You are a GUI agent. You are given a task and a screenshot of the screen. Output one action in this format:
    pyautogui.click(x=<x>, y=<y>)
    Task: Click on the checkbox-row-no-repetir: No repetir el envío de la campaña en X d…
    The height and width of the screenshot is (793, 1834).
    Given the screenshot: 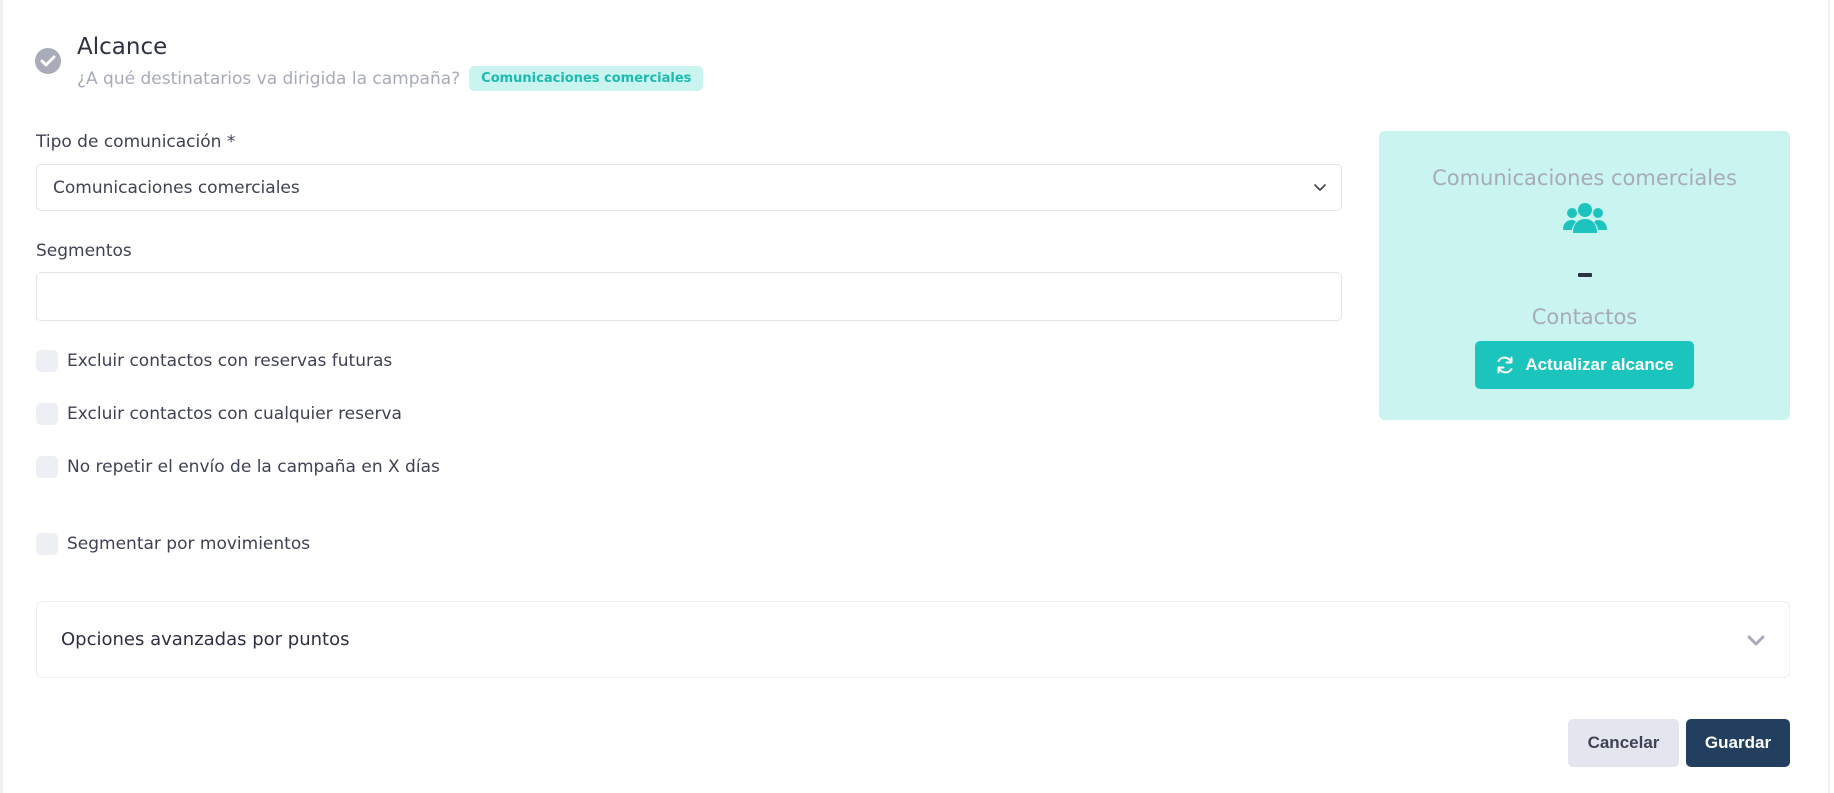 What is the action you would take?
    pyautogui.click(x=238, y=467)
    